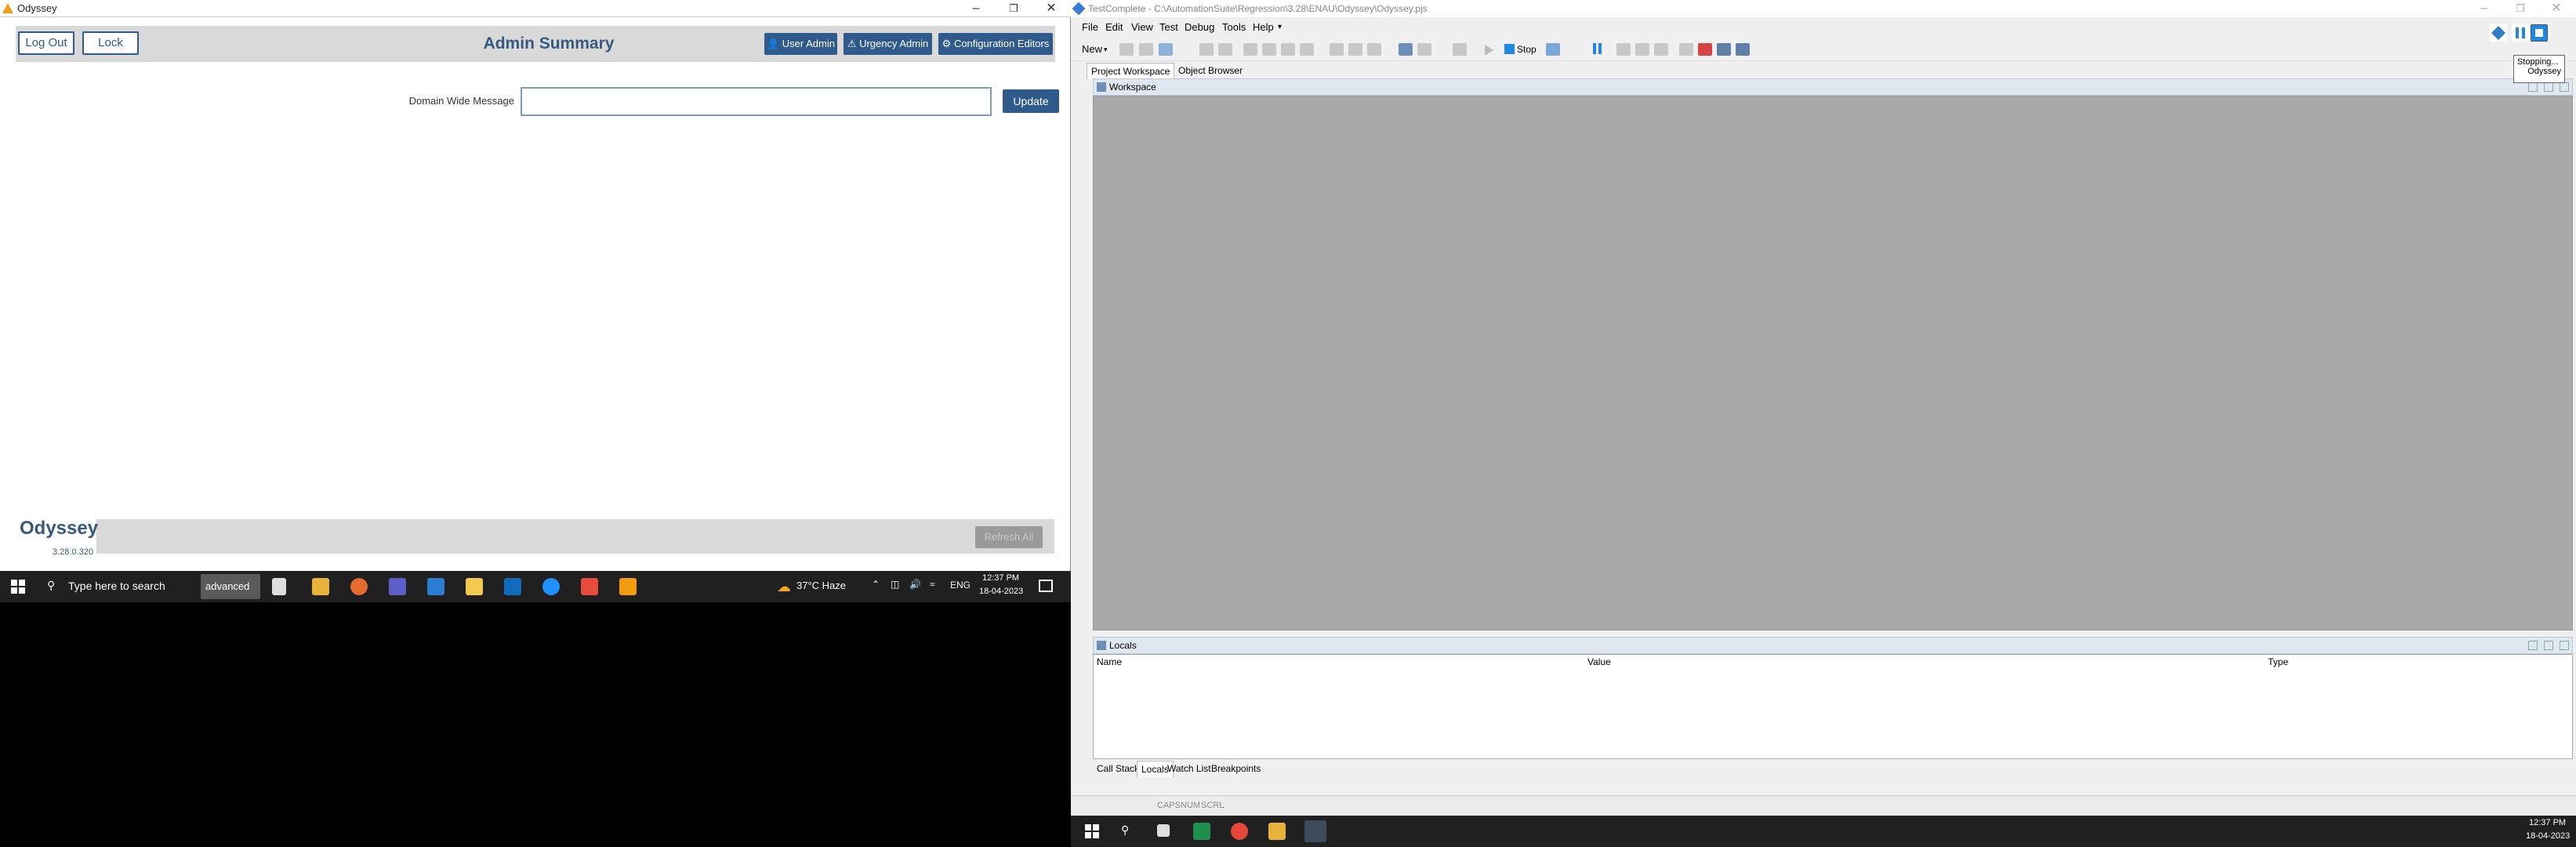 The width and height of the screenshot is (2576, 847). I want to click on user-admin-button: 👤 User Admin, so click(801, 44).